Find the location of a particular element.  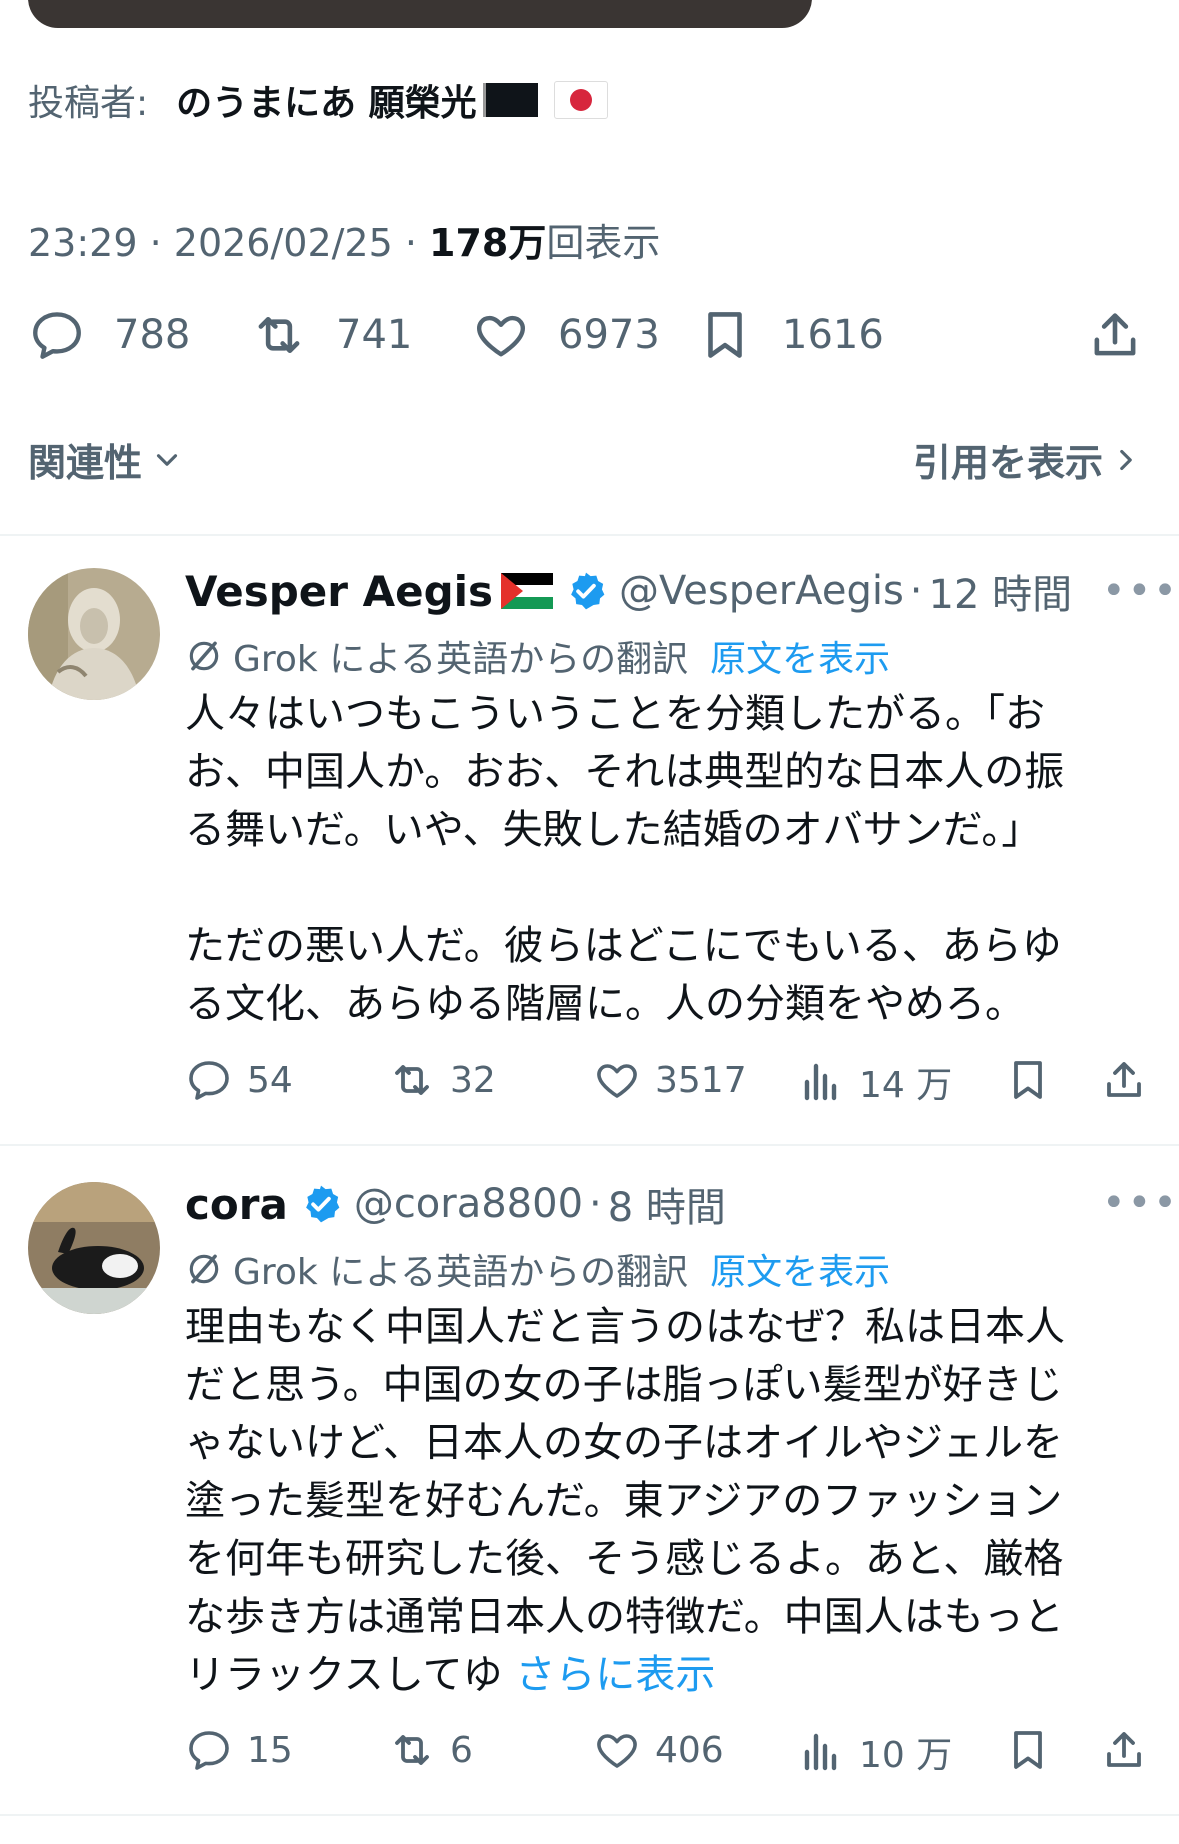

repost-button: 741 is located at coordinates (331, 335).